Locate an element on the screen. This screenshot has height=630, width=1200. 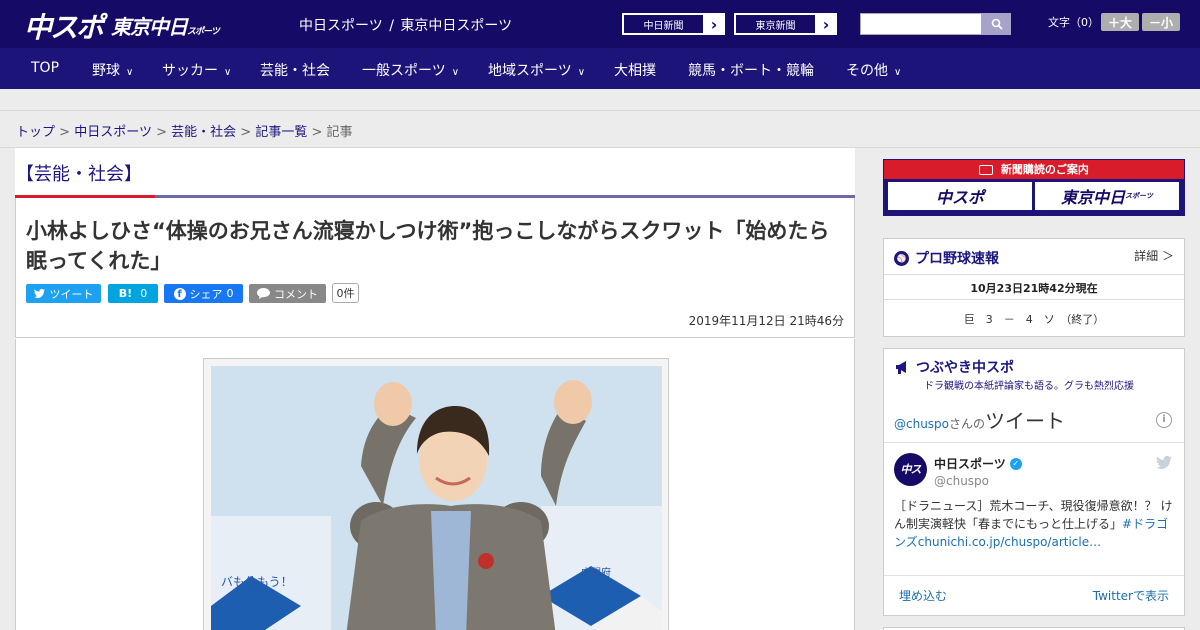
nav-item-label: サッカー is located at coordinates (190, 71).